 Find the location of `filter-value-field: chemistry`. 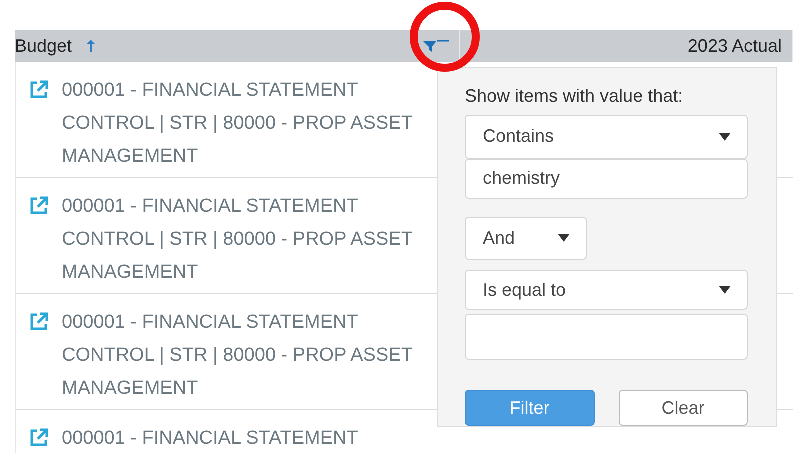

filter-value-field: chemistry is located at coordinates (606, 178).